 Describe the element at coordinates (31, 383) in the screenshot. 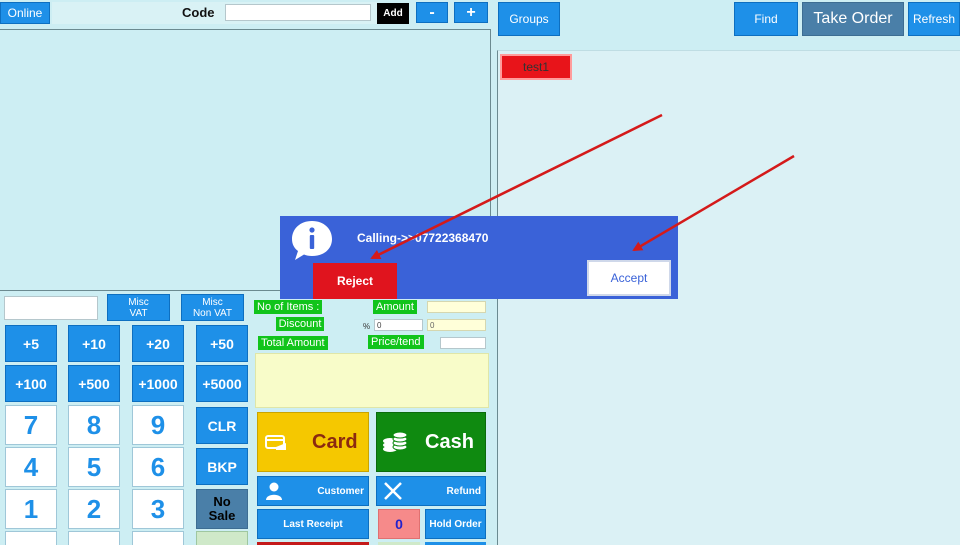

I see `quick-add-100-button: +100` at that location.